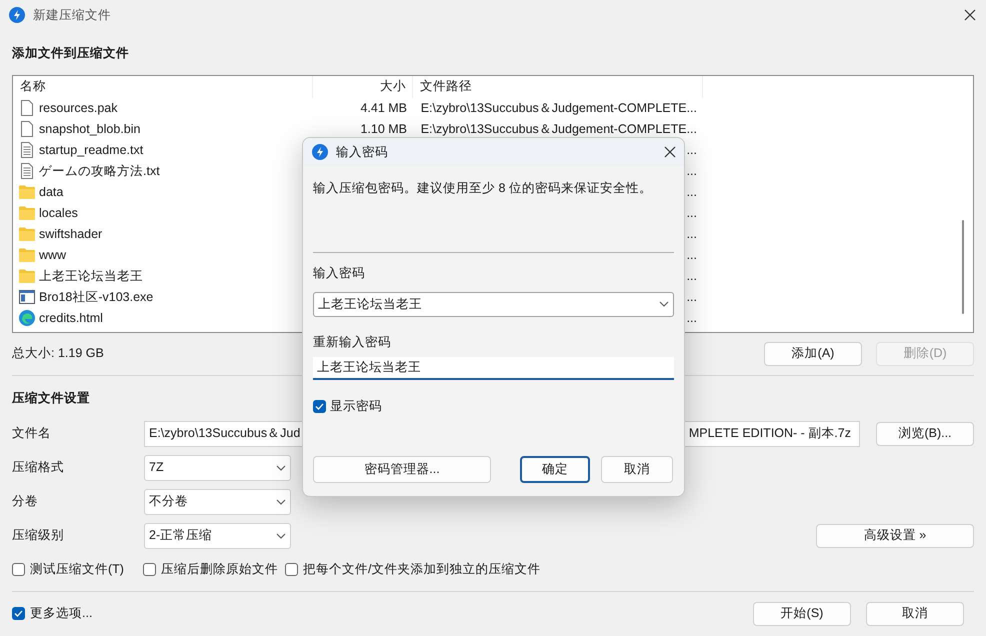  I want to click on dropdown: 7Z, so click(217, 467).